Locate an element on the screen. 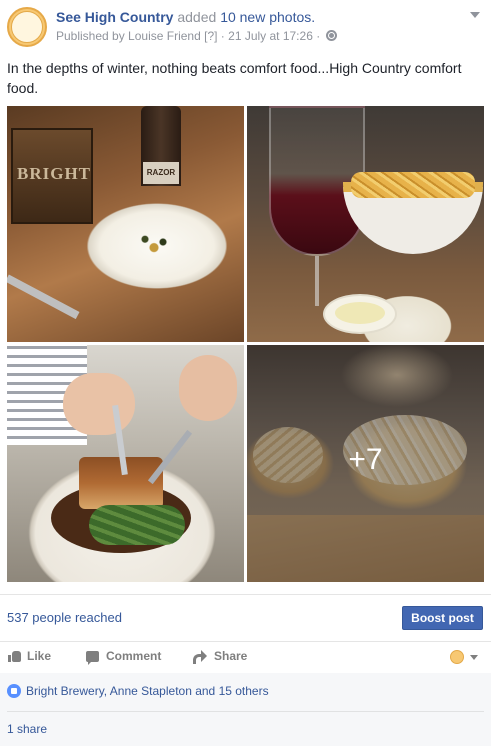 This screenshot has width=491, height=746. reach-stats: 537 people reached is located at coordinates (64, 617).